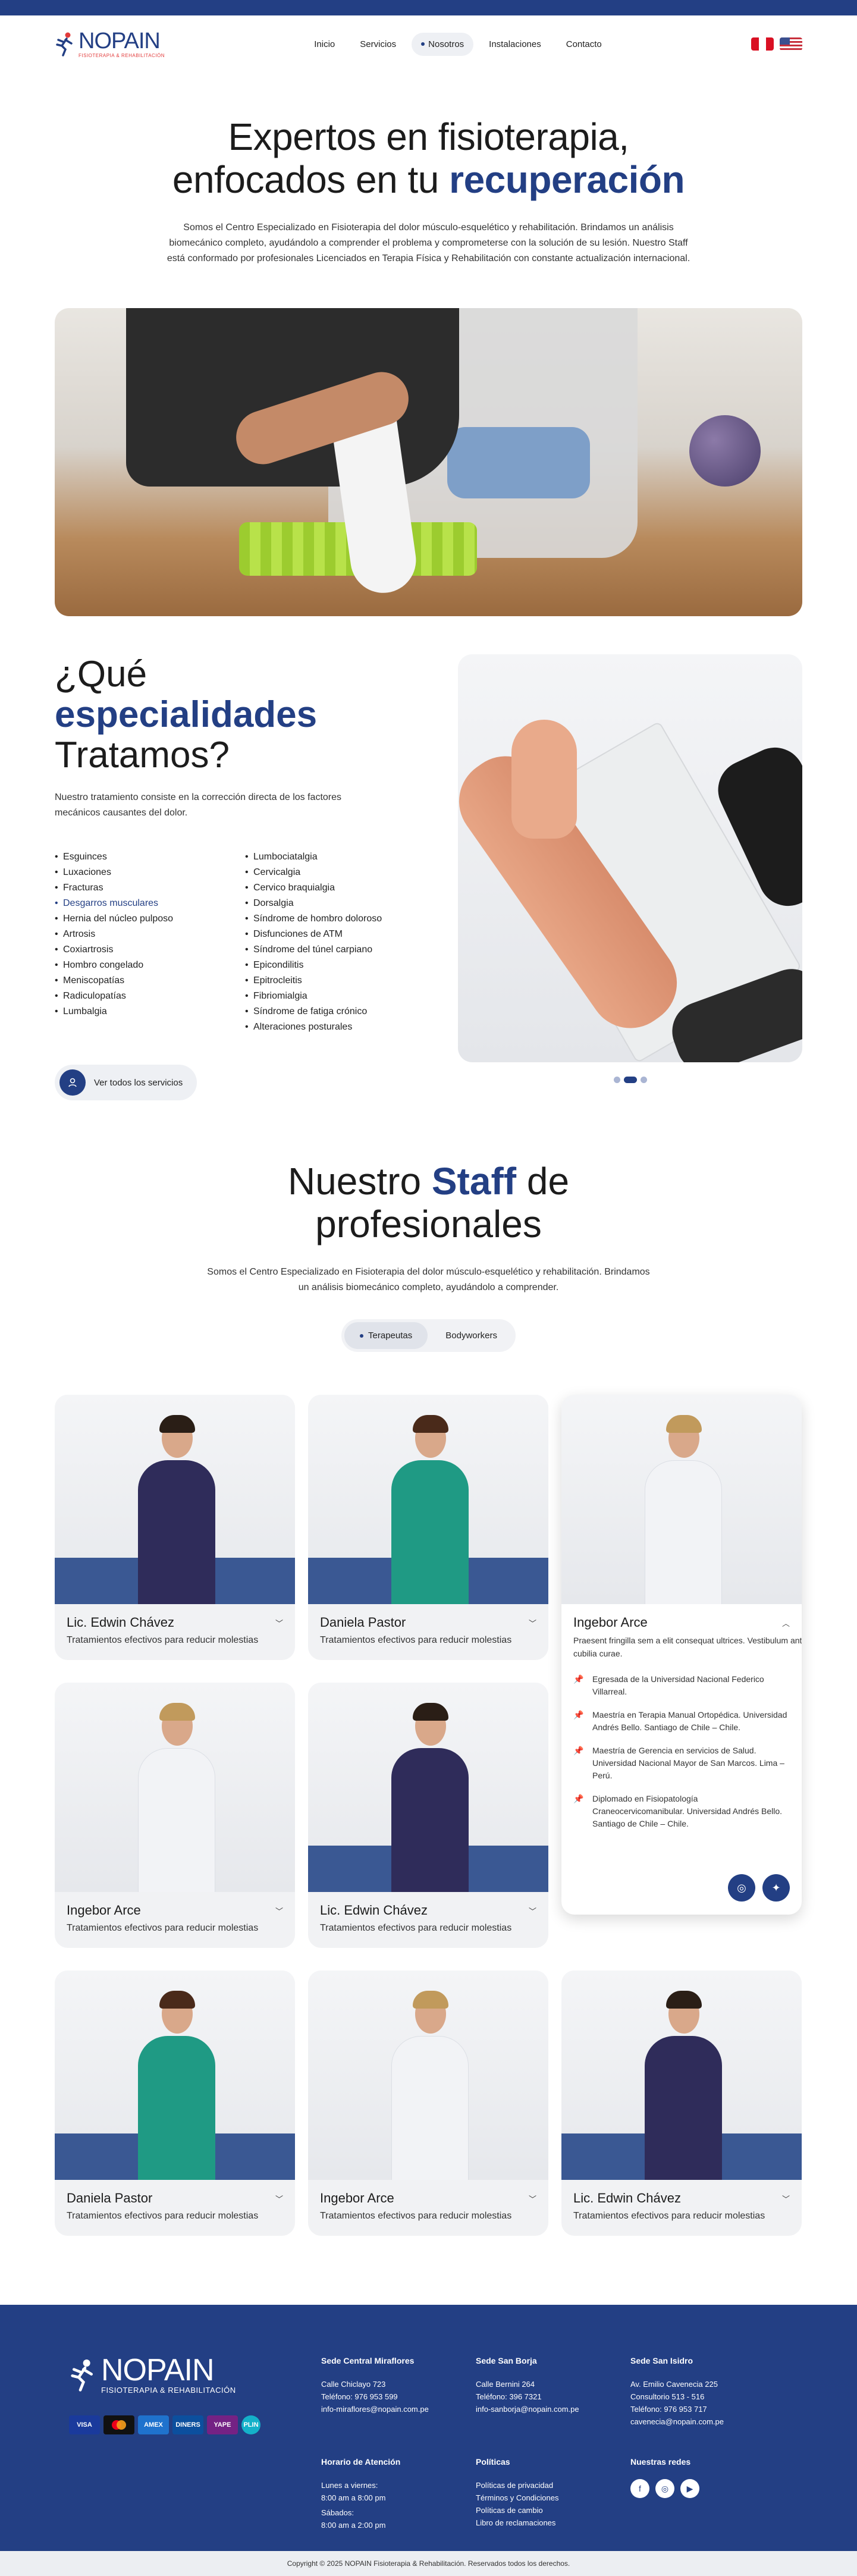  What do you see at coordinates (527, 2396) in the screenshot?
I see `footer-line: Teléfono: 396 7321` at bounding box center [527, 2396].